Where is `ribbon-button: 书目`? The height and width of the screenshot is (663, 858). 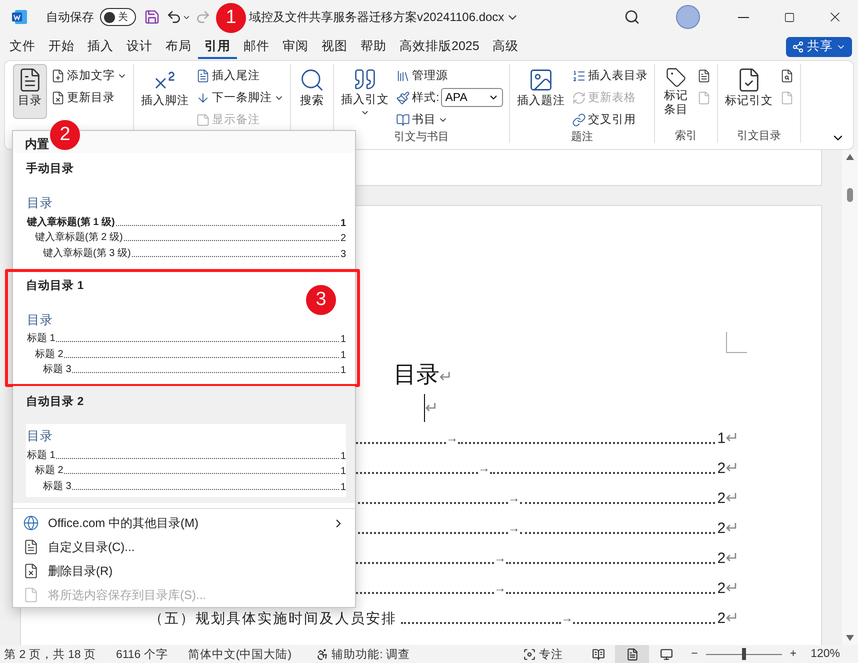
ribbon-button: 书目 is located at coordinates (450, 119).